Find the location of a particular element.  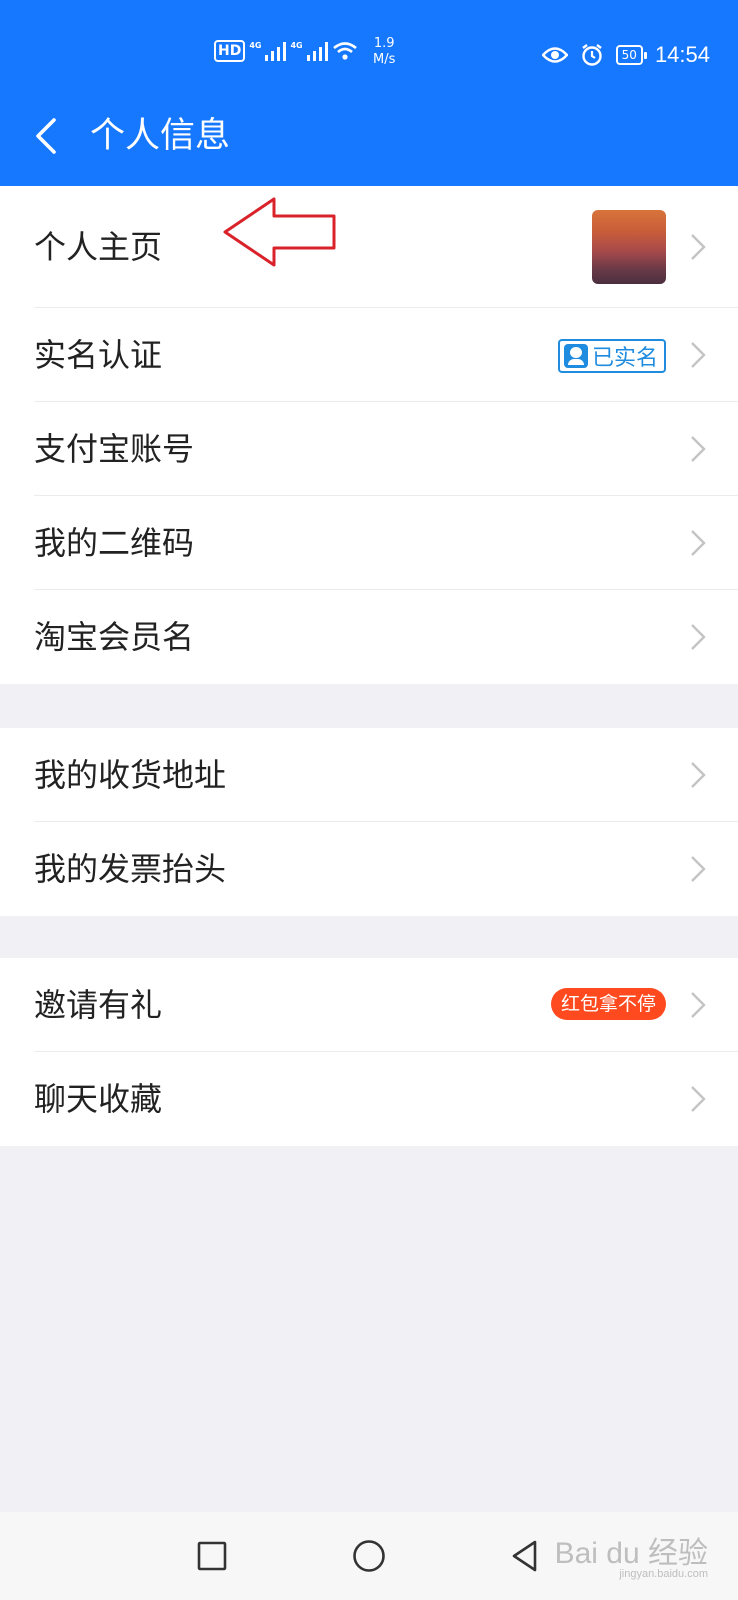

network-speed: 1.9 M/s is located at coordinates (384, 52).